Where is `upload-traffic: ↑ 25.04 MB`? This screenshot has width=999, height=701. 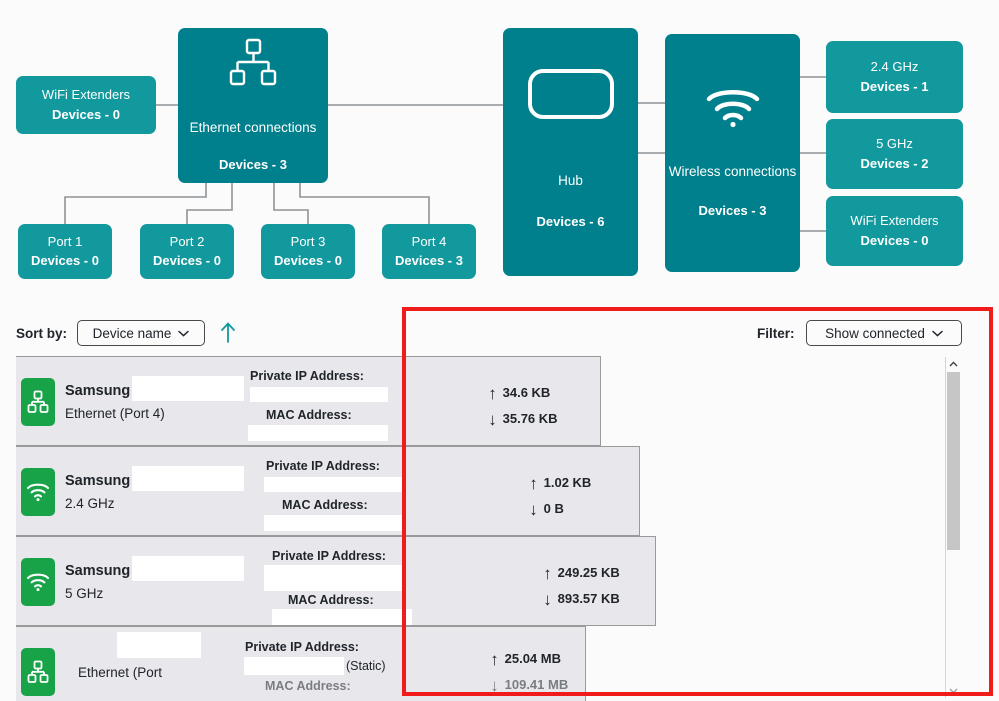
upload-traffic: ↑ 25.04 MB is located at coordinates (524, 660).